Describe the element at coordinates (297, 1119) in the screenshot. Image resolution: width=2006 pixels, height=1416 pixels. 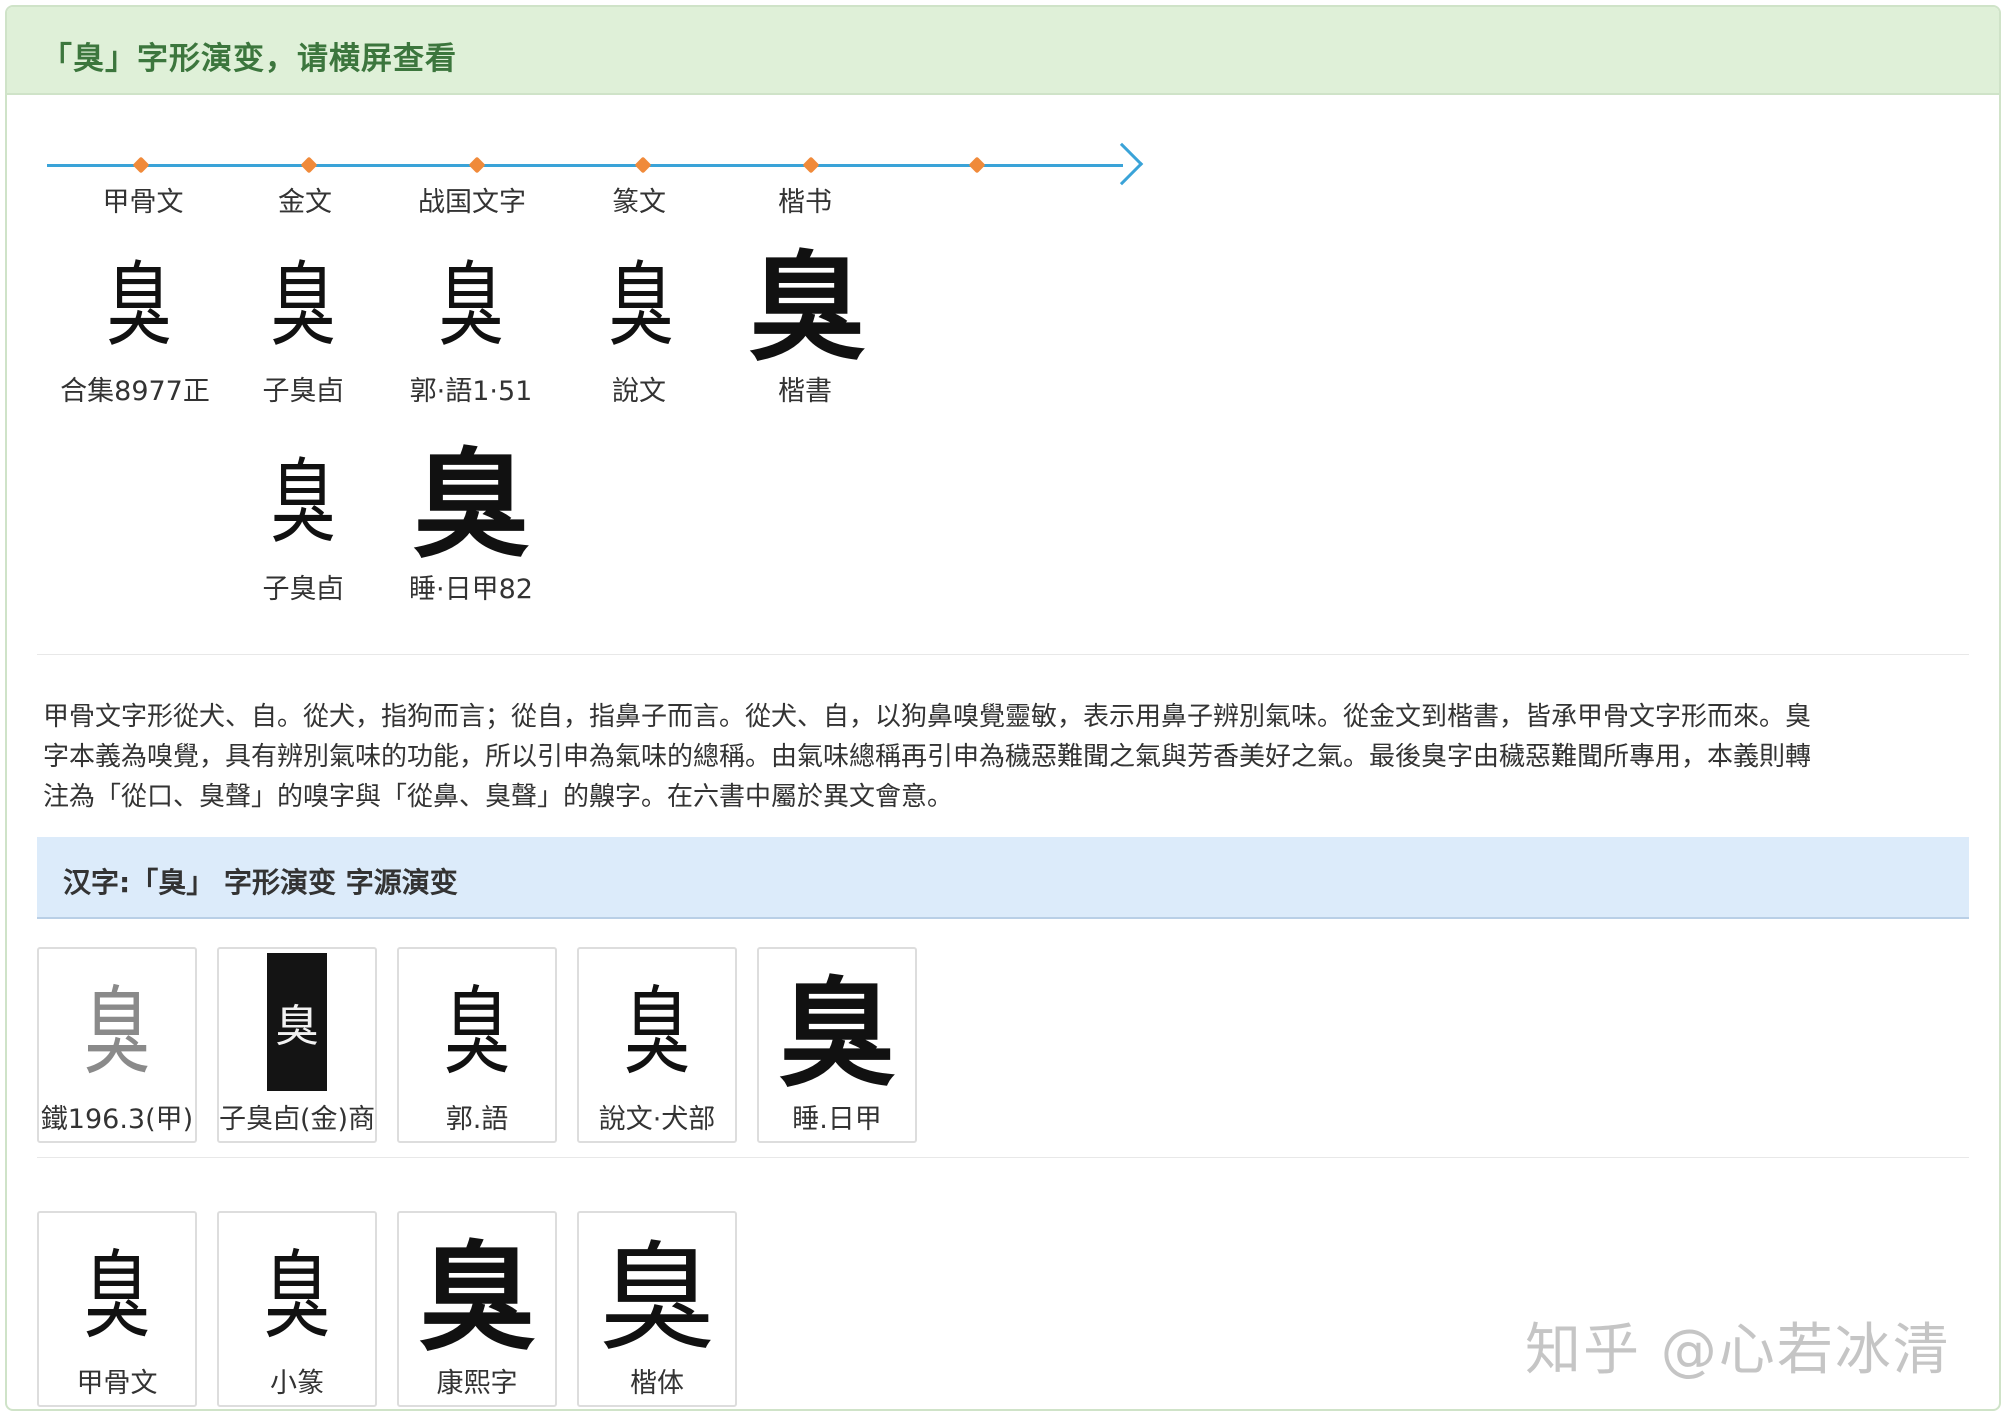
I see `glyph-card-label: 子臭卣(金)商` at that location.